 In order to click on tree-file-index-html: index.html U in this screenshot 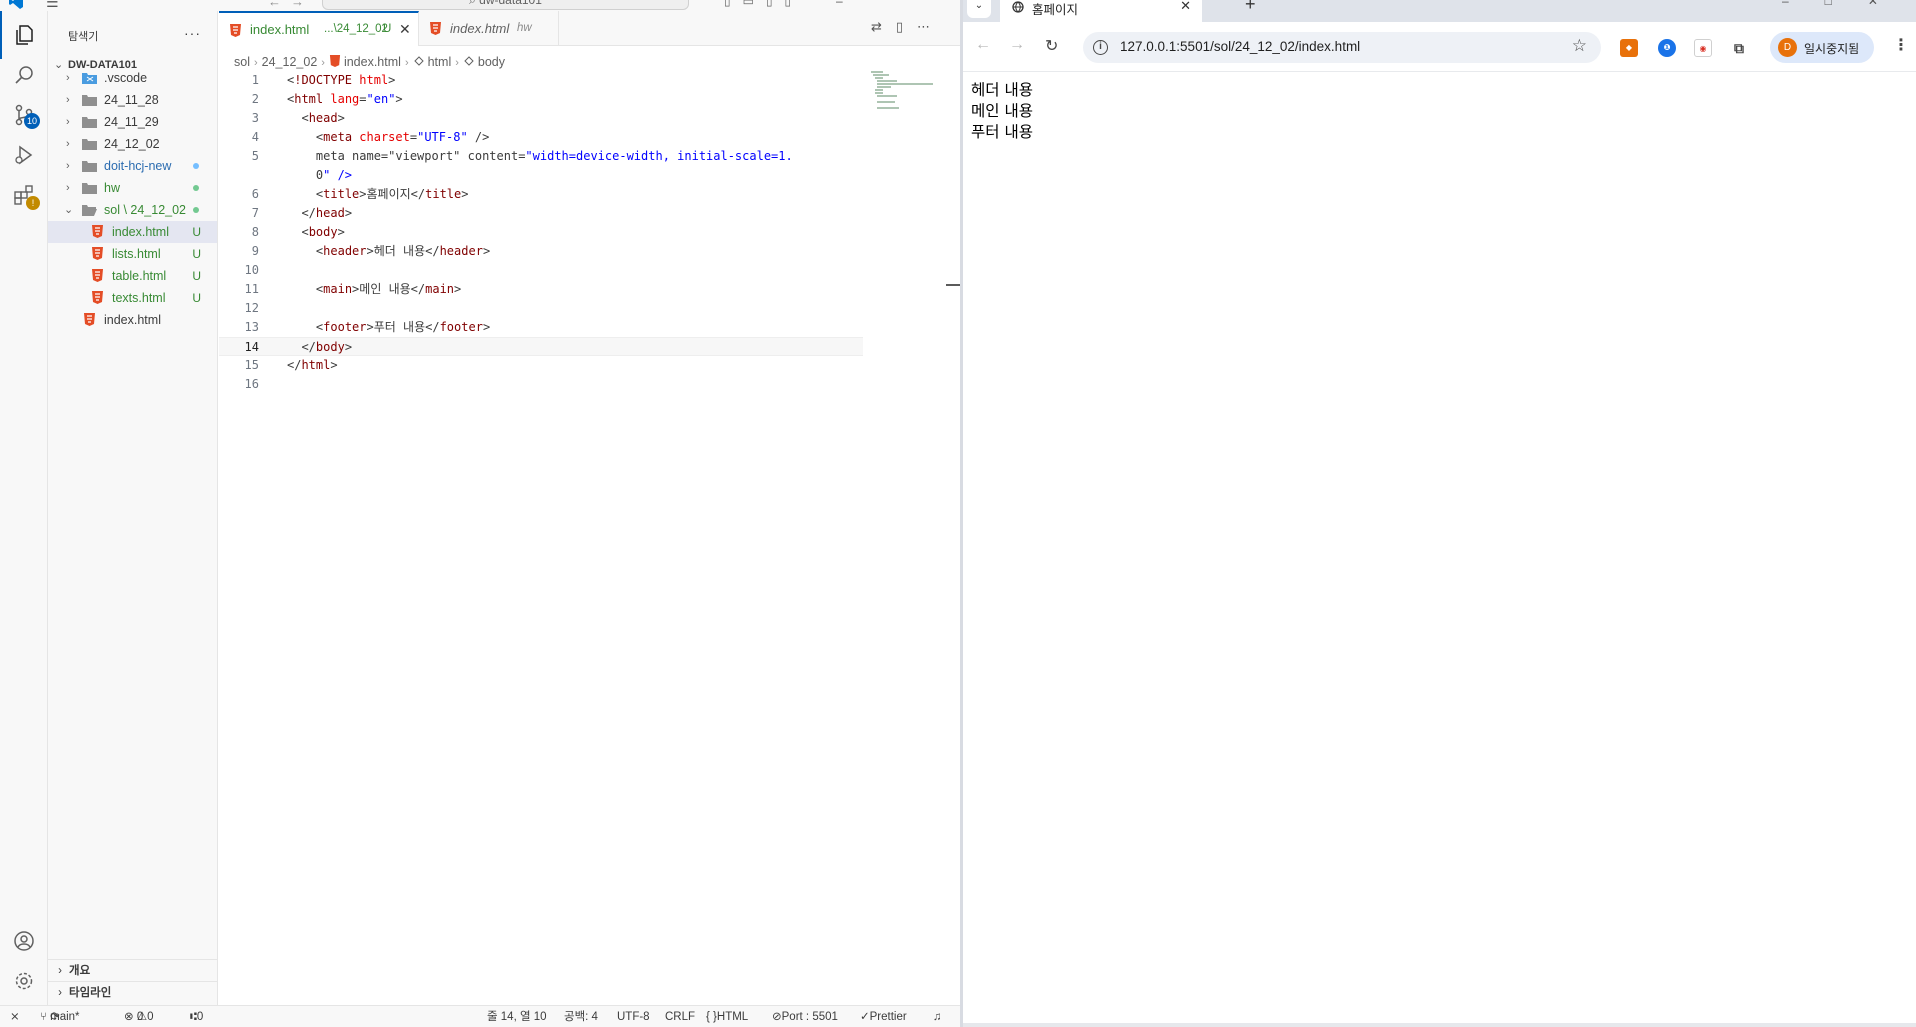, I will do `click(132, 232)`.